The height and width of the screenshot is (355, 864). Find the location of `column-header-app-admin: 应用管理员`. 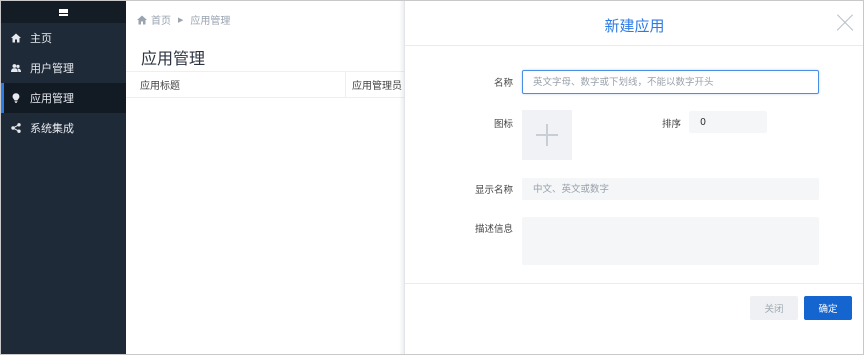

column-header-app-admin: 应用管理员 is located at coordinates (376, 84).